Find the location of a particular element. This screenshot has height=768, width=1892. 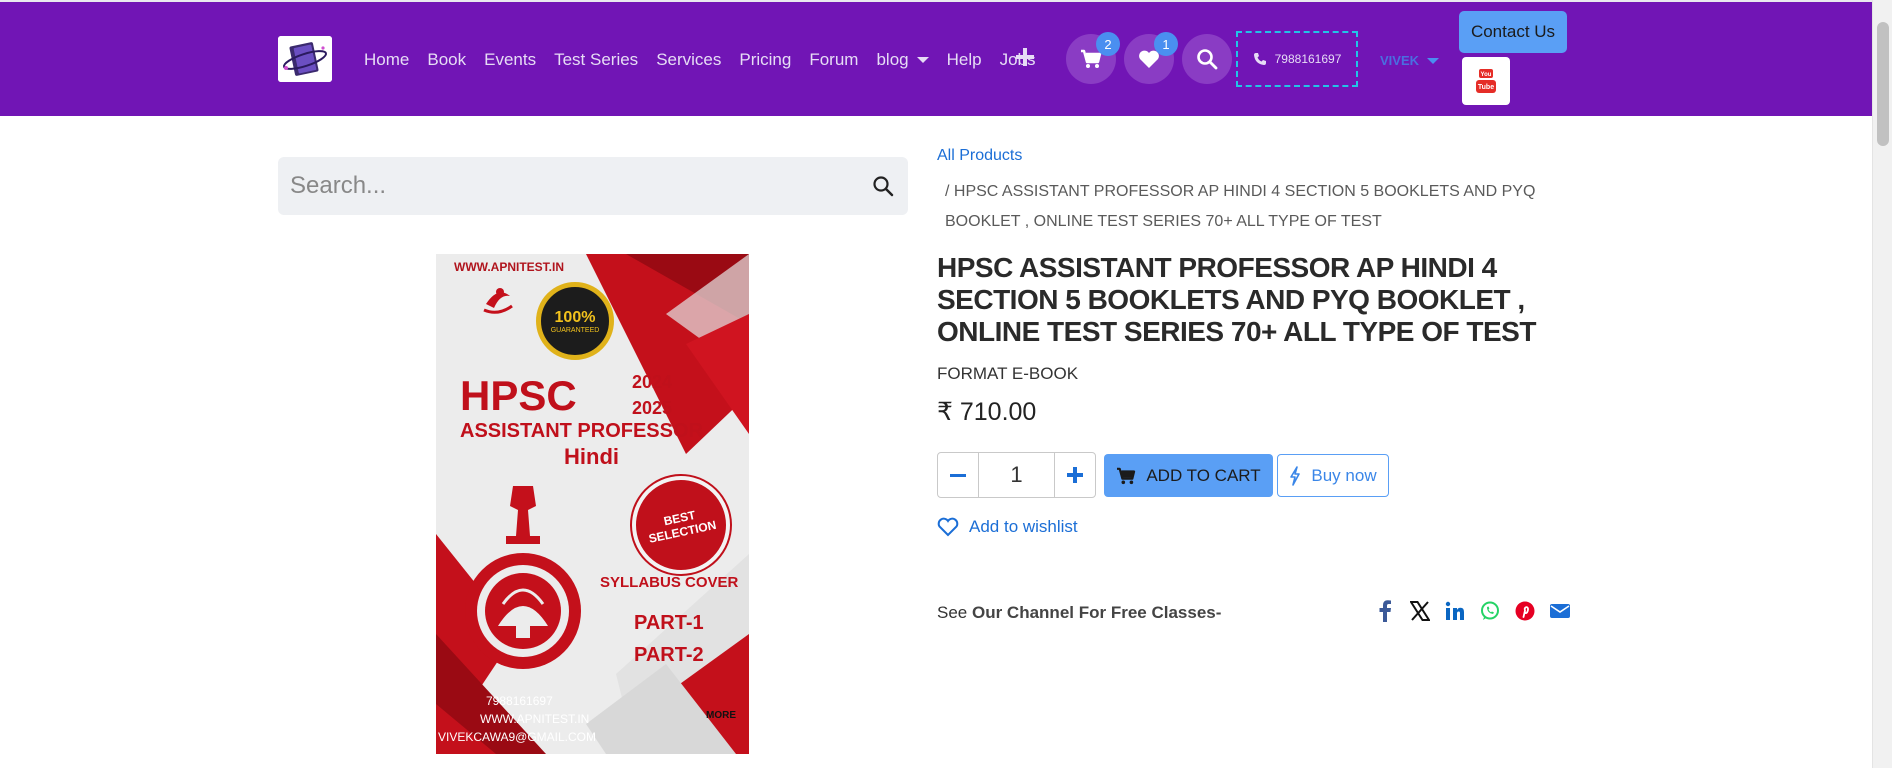

cover-website: WWW.APNITEST.IN is located at coordinates (509, 267).